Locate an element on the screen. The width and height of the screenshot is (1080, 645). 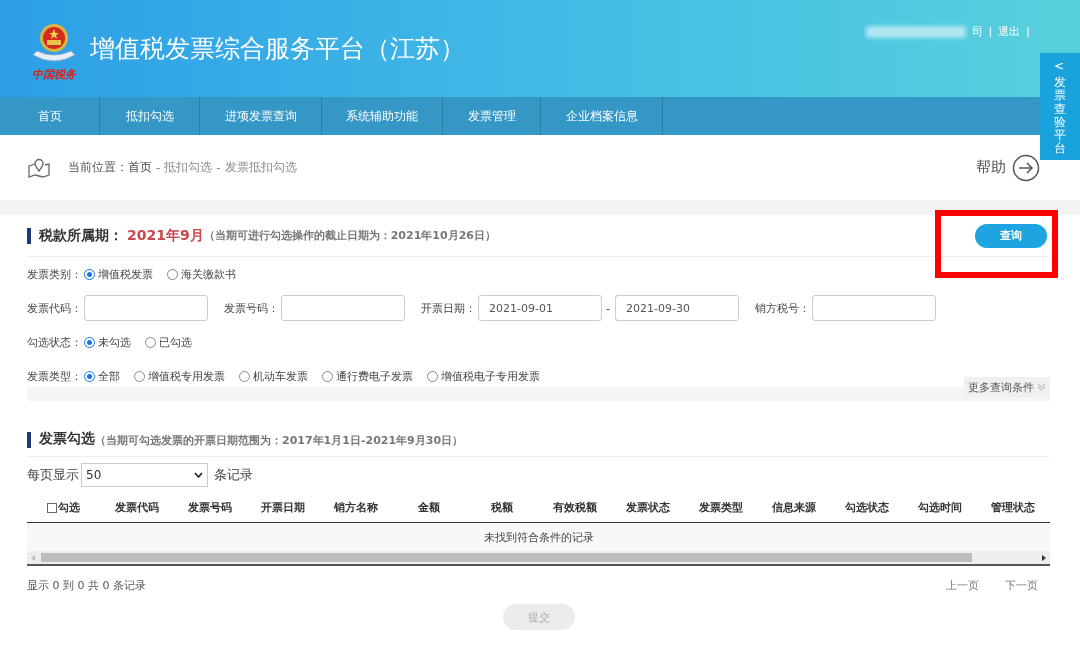
section-title: 发票勾选 is located at coordinates (67, 439).